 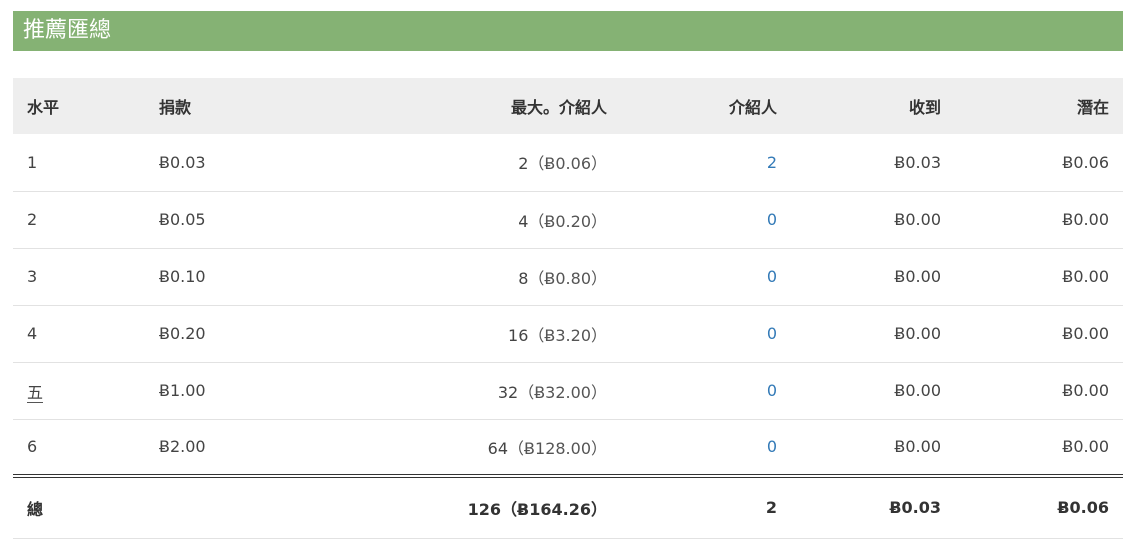 I want to click on table-header-row: 水平 捐款 最大。介紹人 介紹人 收到 潛在, so click(x=568, y=106).